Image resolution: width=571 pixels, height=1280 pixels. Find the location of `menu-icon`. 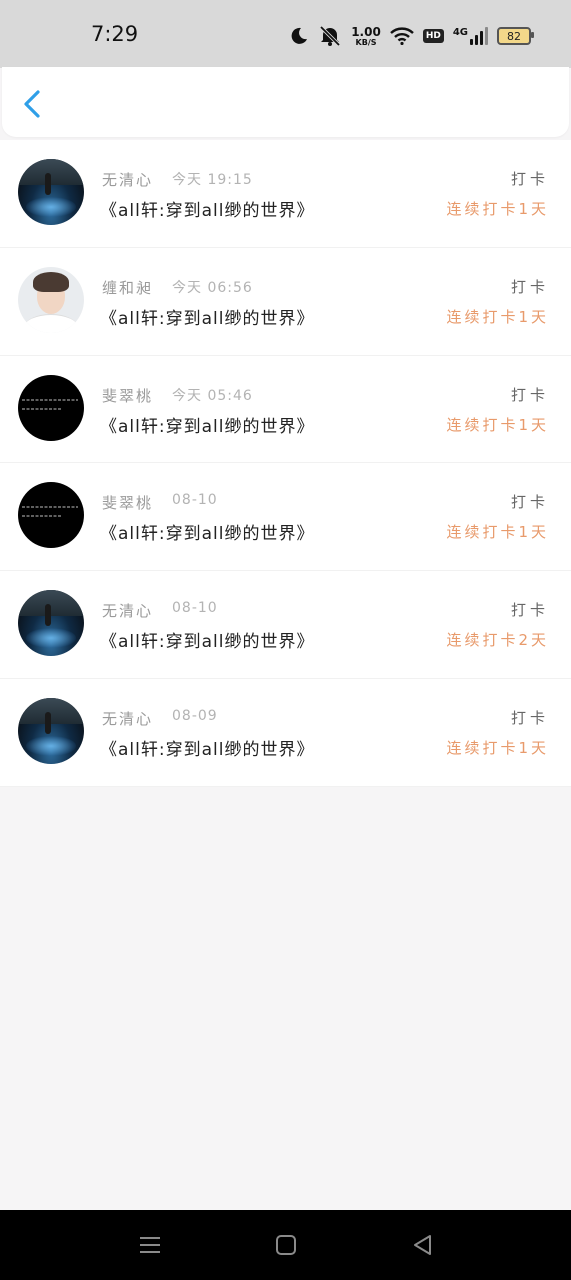

menu-icon is located at coordinates (150, 1245).